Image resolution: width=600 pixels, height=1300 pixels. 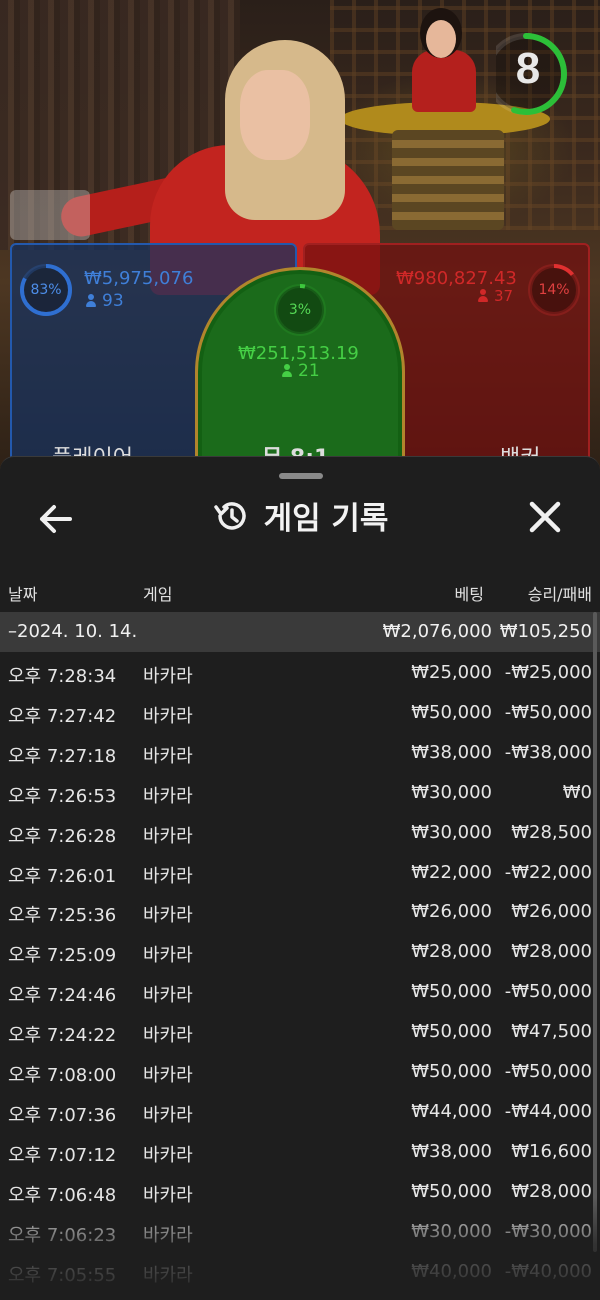 What do you see at coordinates (451, 832) in the screenshot?
I see `row-bet: ₩30,000` at bounding box center [451, 832].